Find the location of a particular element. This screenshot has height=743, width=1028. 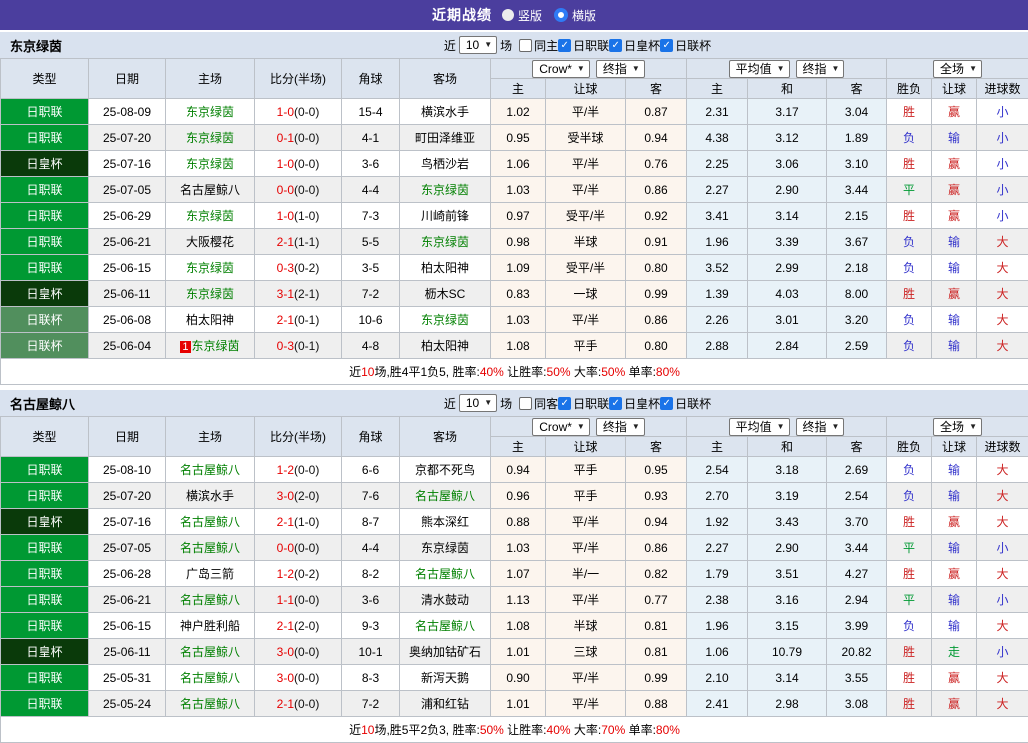

corners: 7-3 is located at coordinates (371, 216).